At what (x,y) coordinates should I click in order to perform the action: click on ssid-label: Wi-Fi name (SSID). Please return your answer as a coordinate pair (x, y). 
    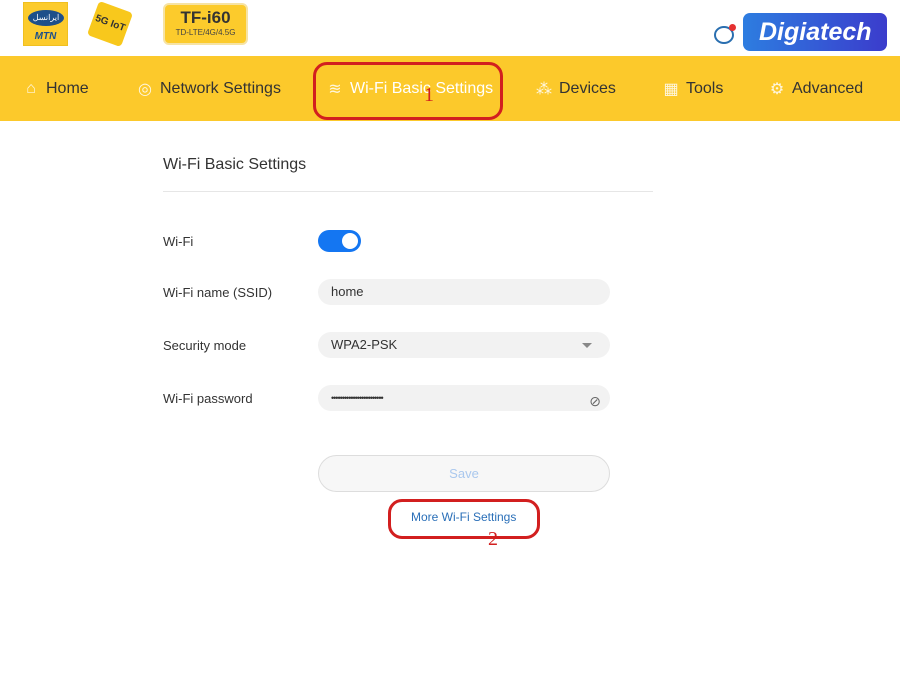
    Looking at the image, I should click on (218, 292).